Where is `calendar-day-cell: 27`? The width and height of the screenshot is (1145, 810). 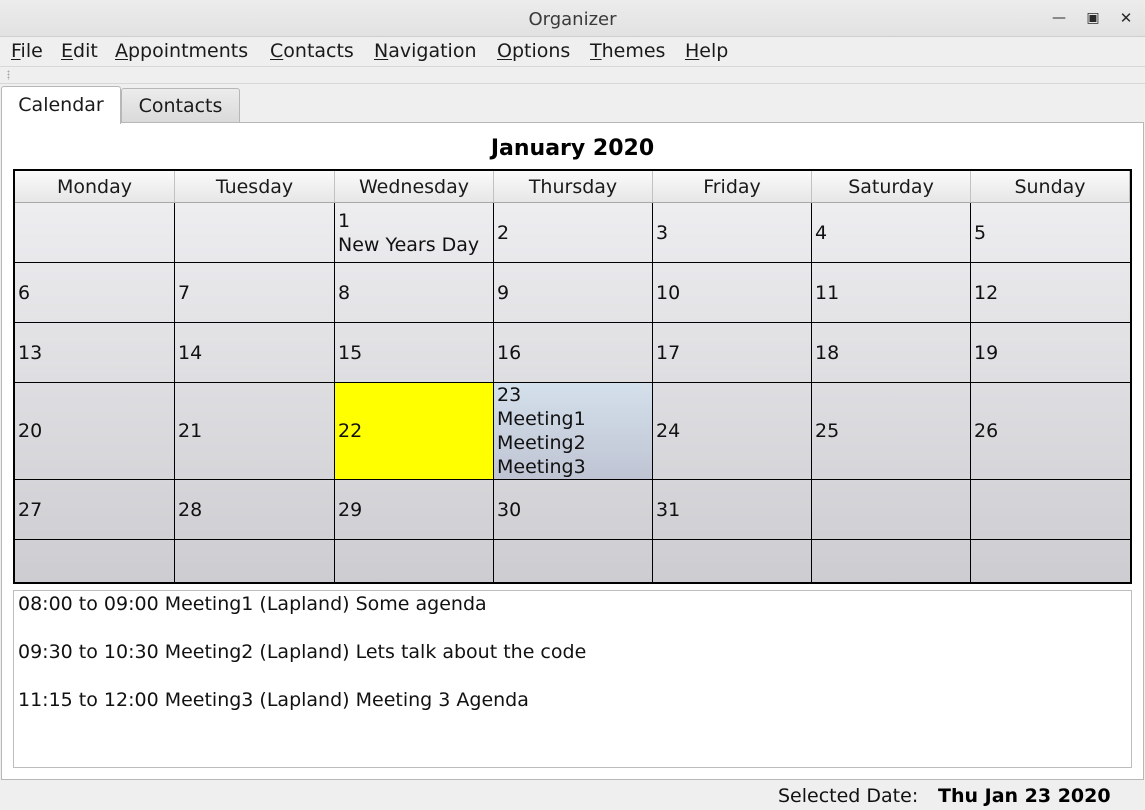 calendar-day-cell: 27 is located at coordinates (95, 510).